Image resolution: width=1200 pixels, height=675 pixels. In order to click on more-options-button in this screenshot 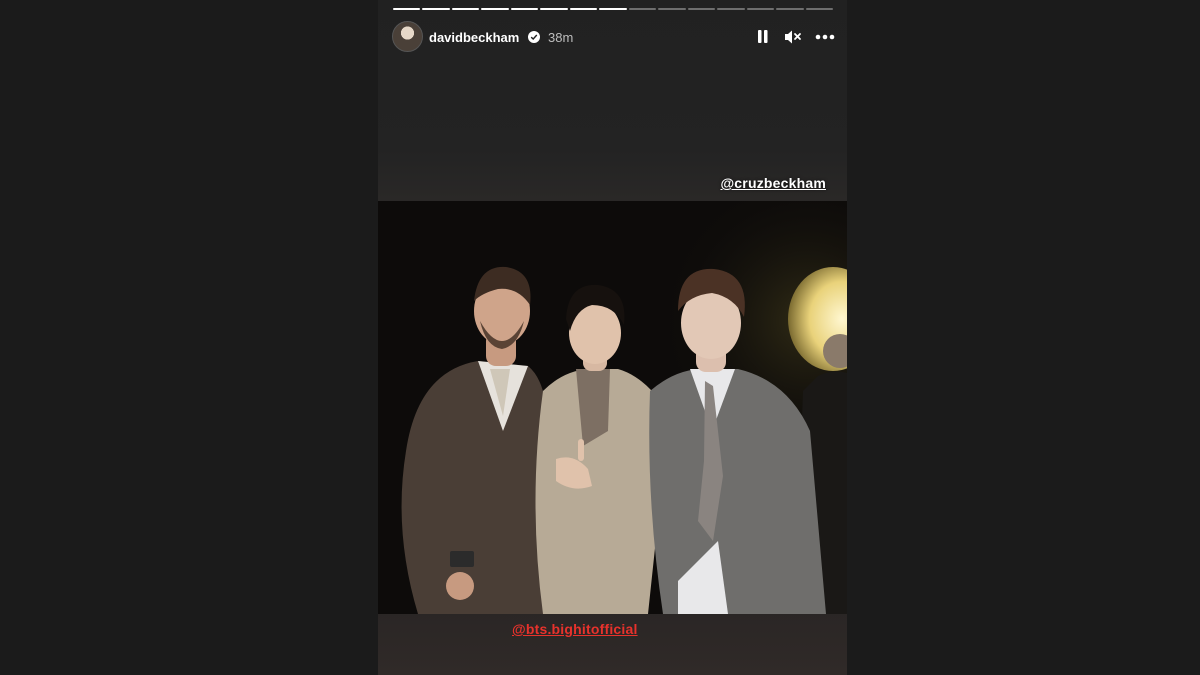, I will do `click(825, 37)`.